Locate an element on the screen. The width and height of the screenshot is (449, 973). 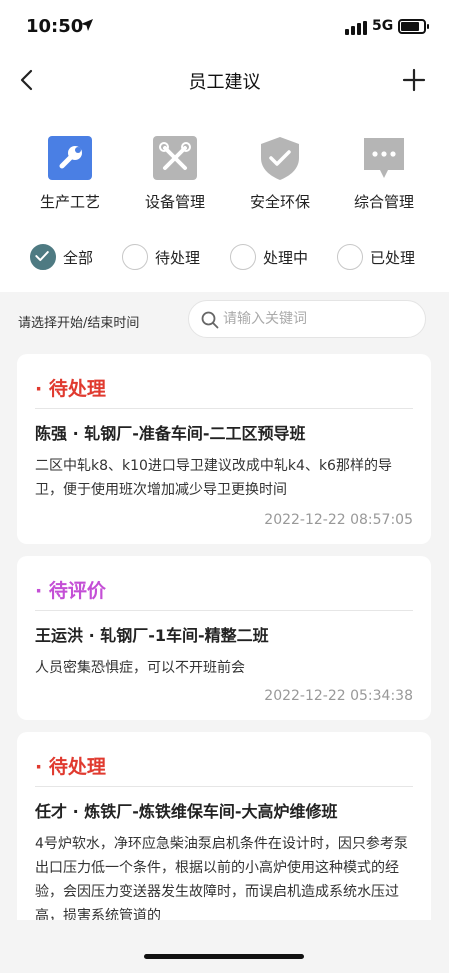
plus-icon is located at coordinates (414, 80).